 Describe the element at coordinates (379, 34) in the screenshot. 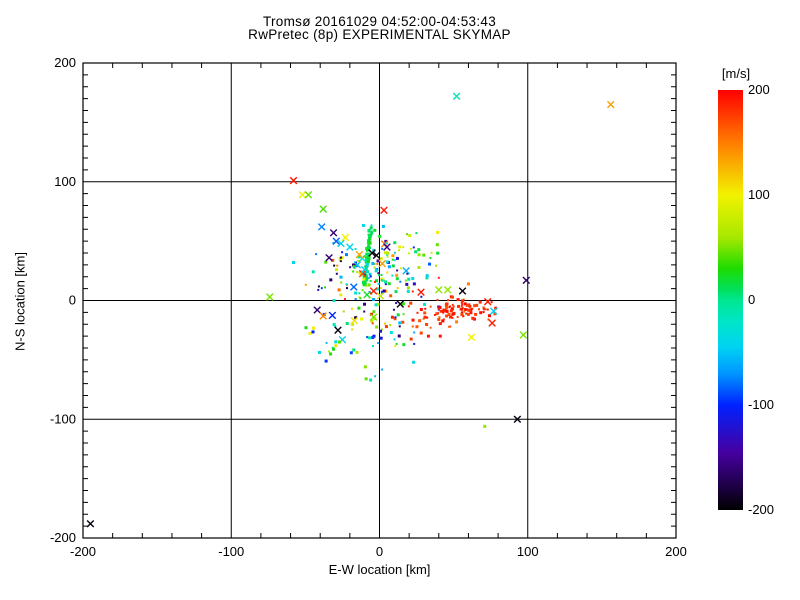

I see `plot-subtitle: RwPretec (8p) EXPERIMENTAL SKYMAP` at that location.